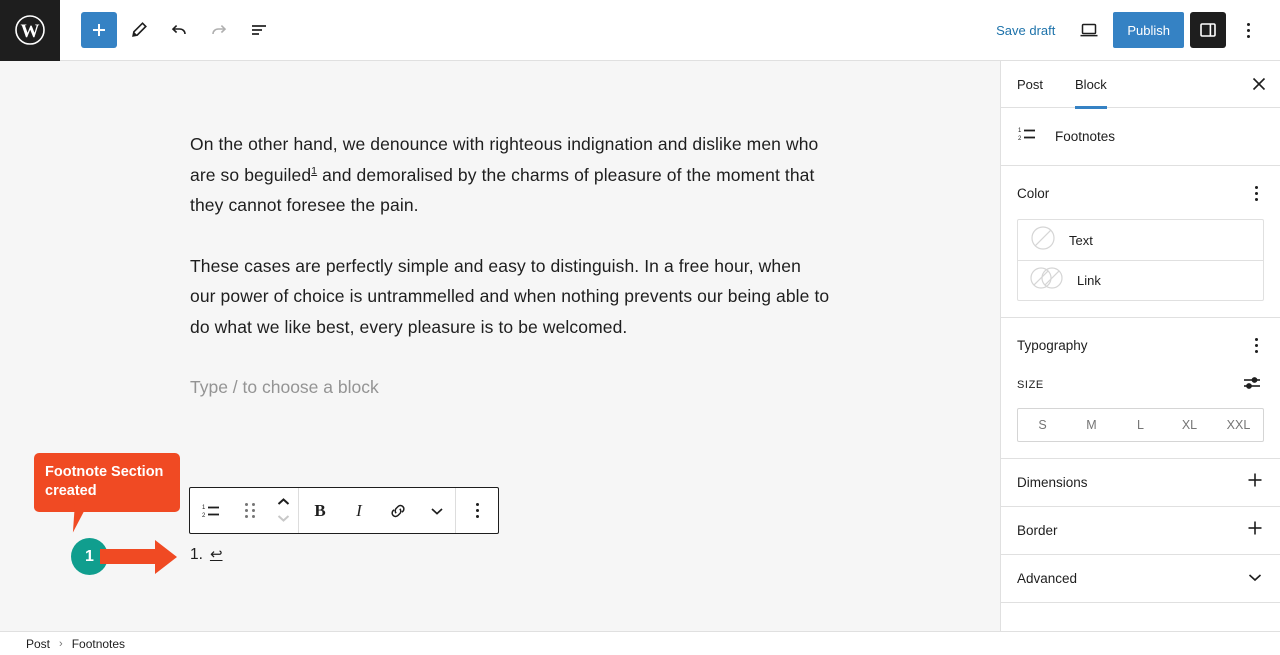 The height and width of the screenshot is (655, 1280). I want to click on annotation-arrow-head, so click(166, 557).